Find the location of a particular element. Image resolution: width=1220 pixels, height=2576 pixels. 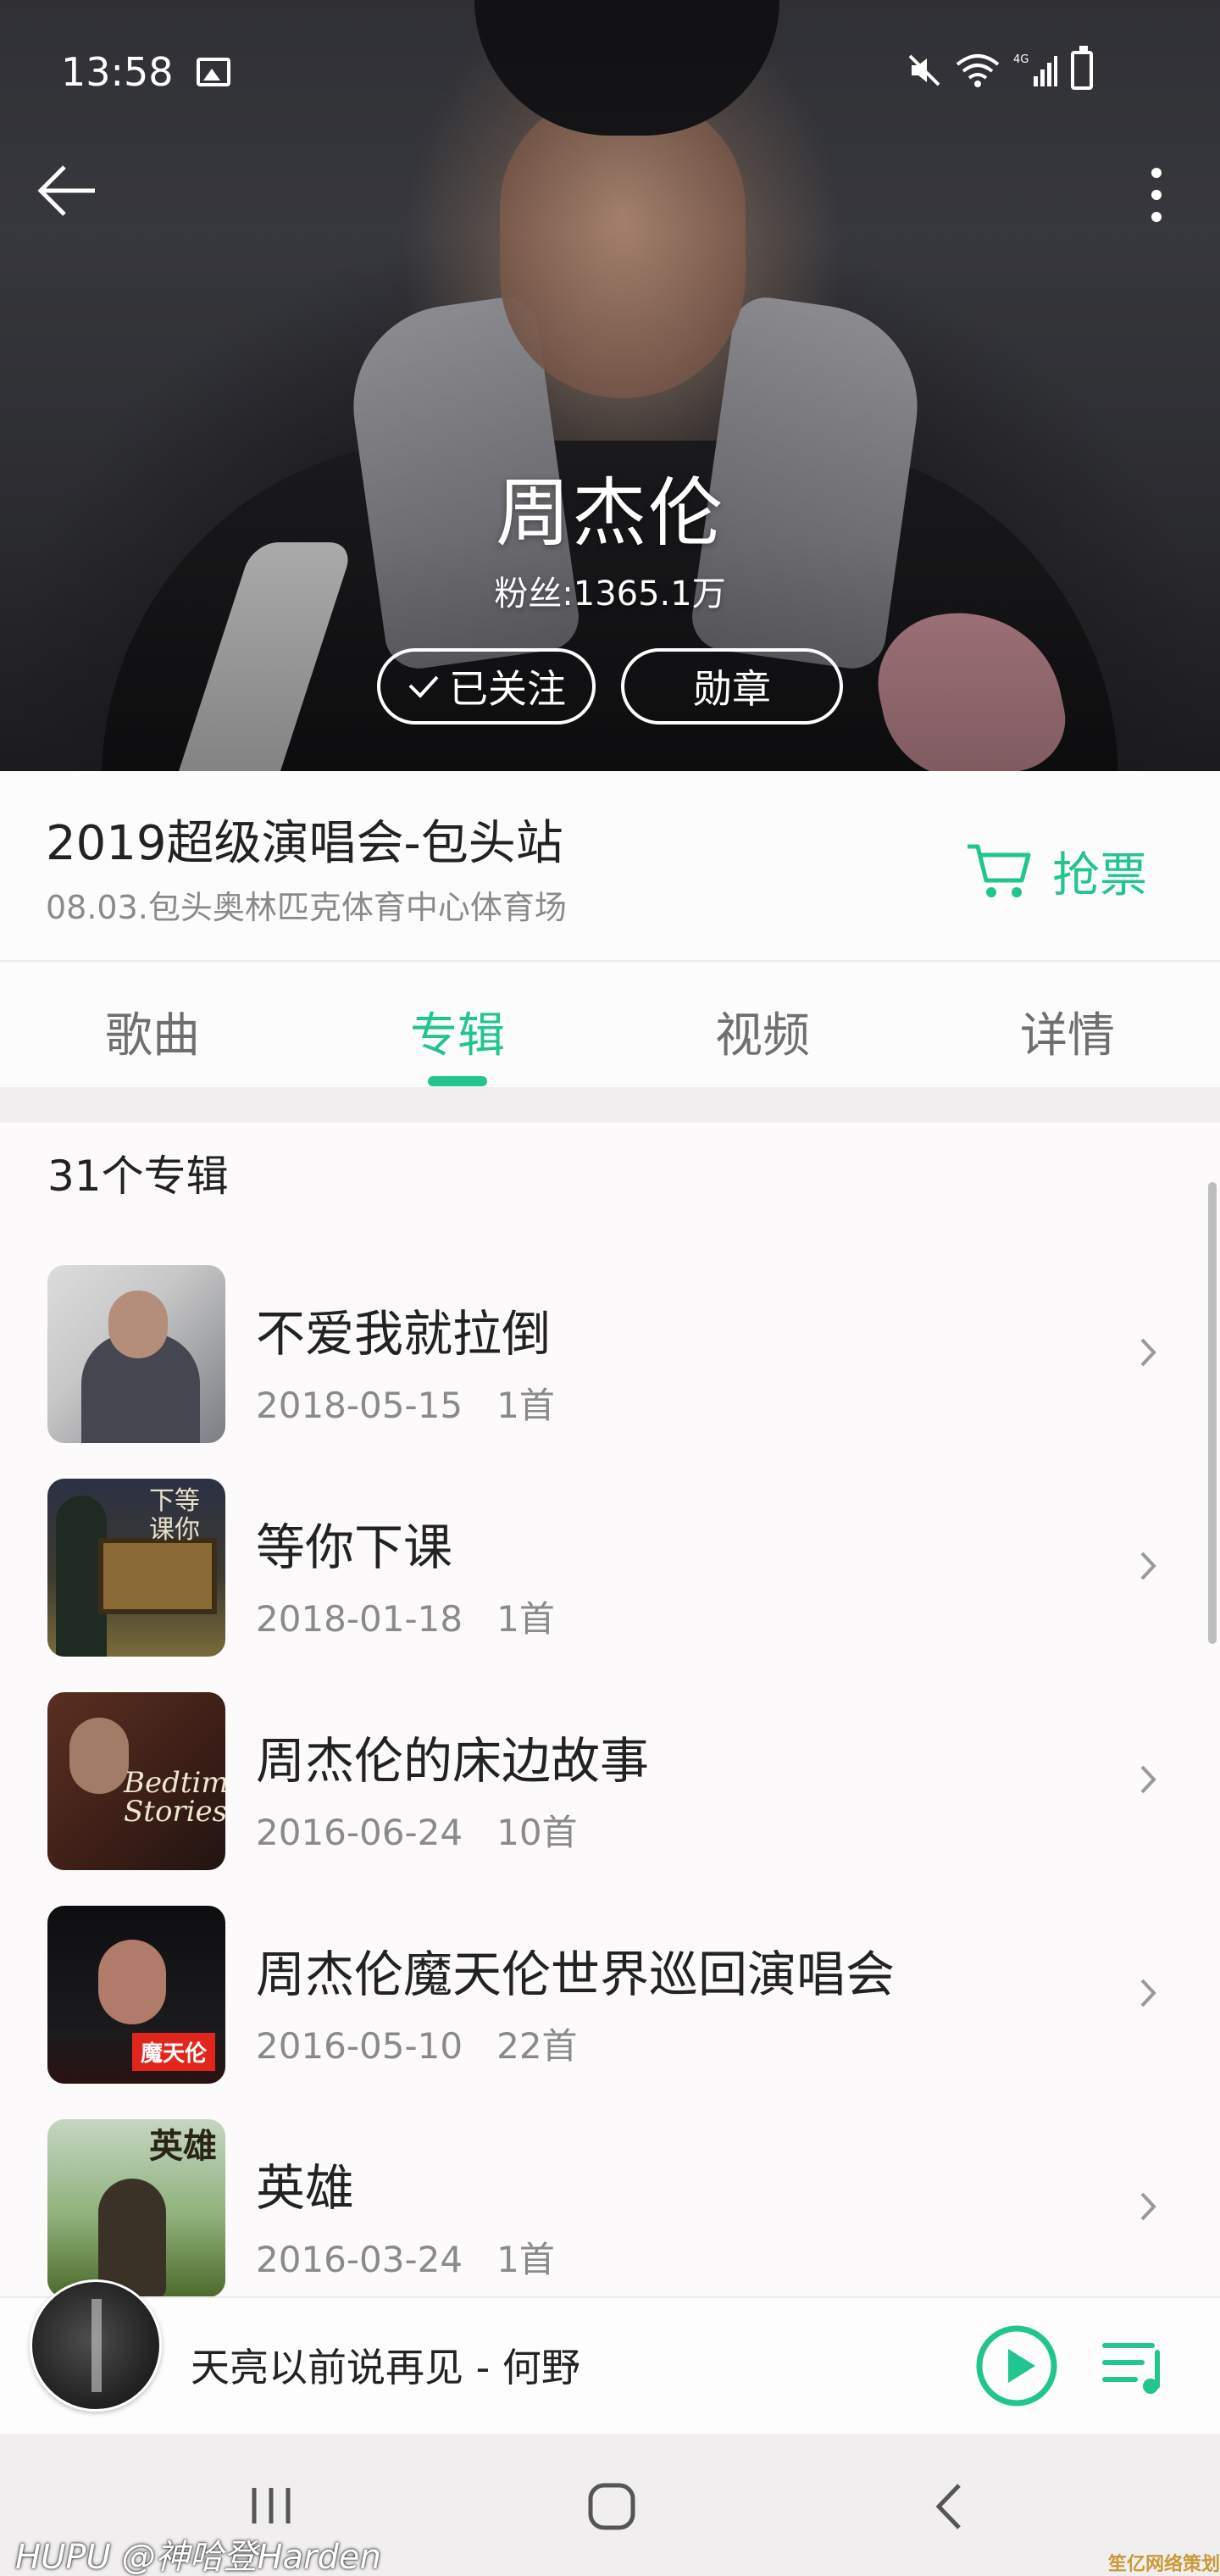

artist-tabs: 歌曲 专辑 视频 详情 is located at coordinates (610, 1025).